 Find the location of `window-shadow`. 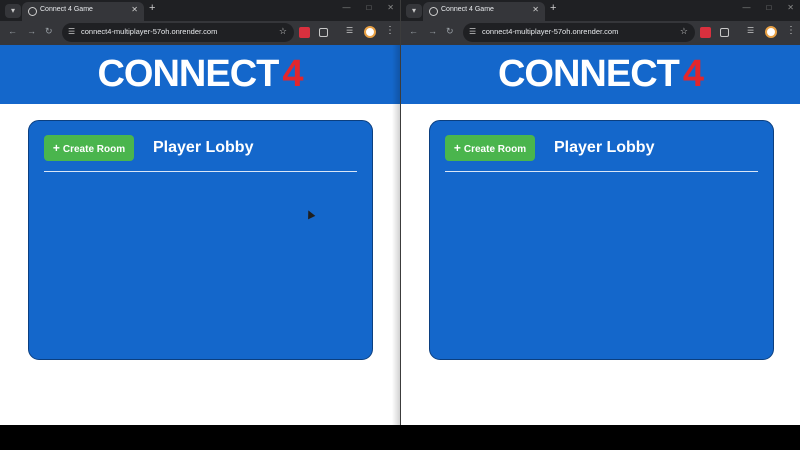

window-shadow is located at coordinates (396, 235).